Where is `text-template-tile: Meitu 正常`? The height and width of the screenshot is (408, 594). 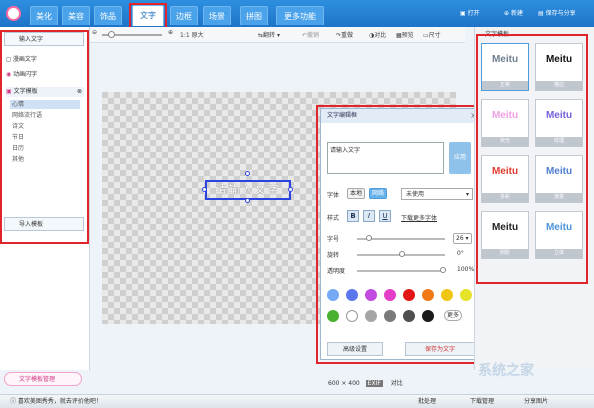 text-template-tile: Meitu 正常 is located at coordinates (505, 67).